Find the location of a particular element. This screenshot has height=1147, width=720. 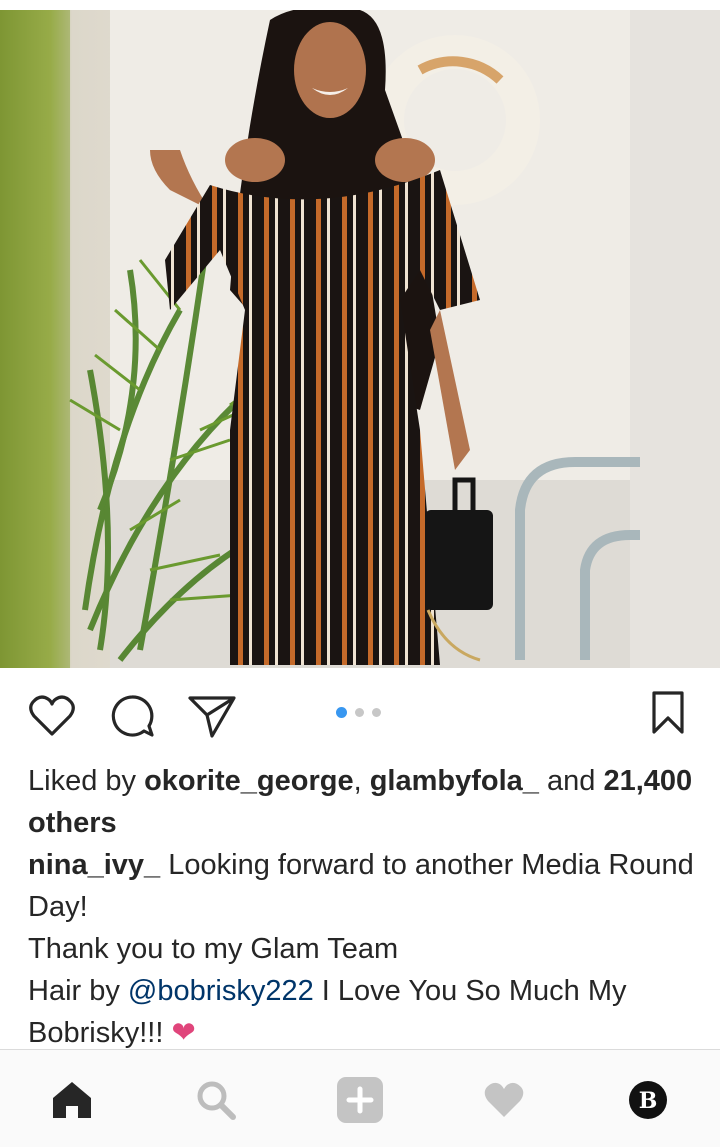

nav-activity is located at coordinates (504, 1100).